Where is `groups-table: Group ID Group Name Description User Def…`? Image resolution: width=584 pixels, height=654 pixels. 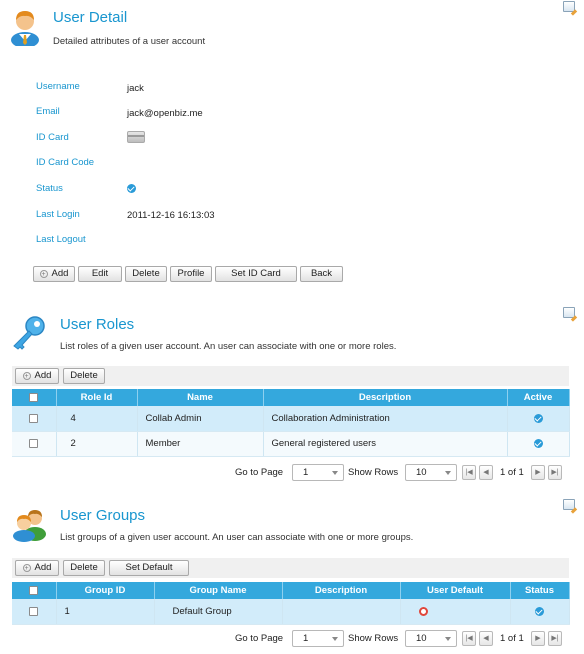 groups-table: Group ID Group Name Description User Def… is located at coordinates (291, 603).